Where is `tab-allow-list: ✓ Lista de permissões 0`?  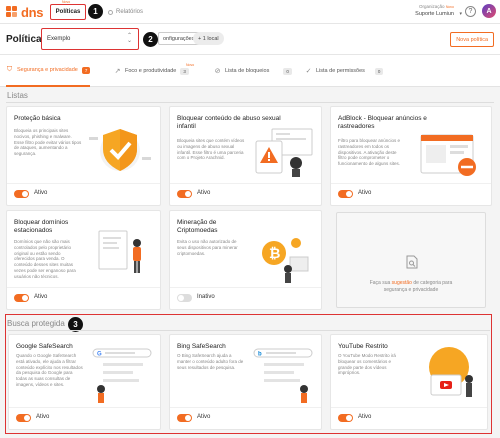
tab-allow-list: ✓ Lista de permissões 0 is located at coordinates (344, 71).